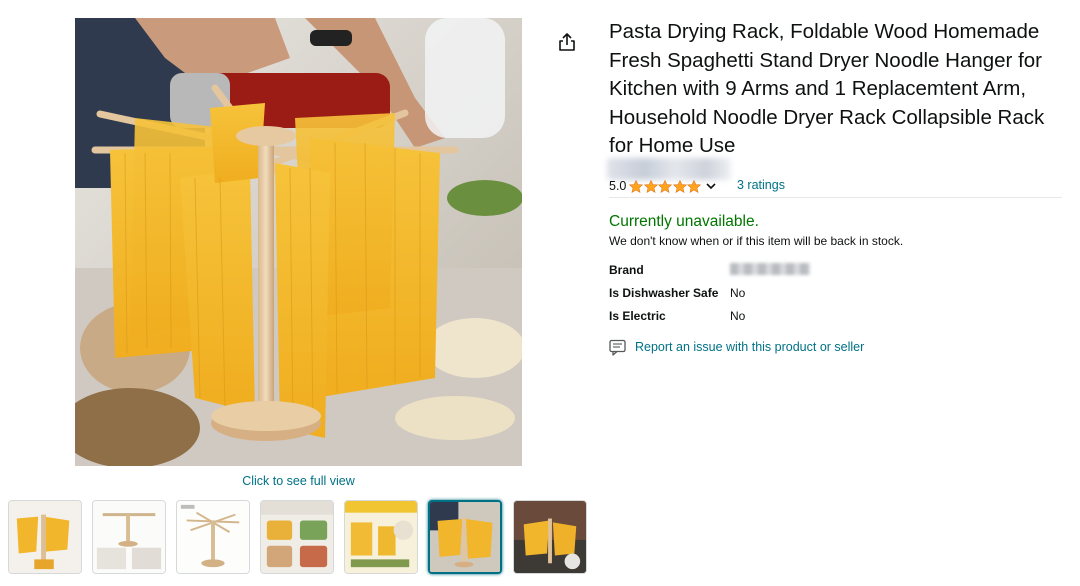 This screenshot has width=1080, height=586. I want to click on share-icon, so click(567, 42).